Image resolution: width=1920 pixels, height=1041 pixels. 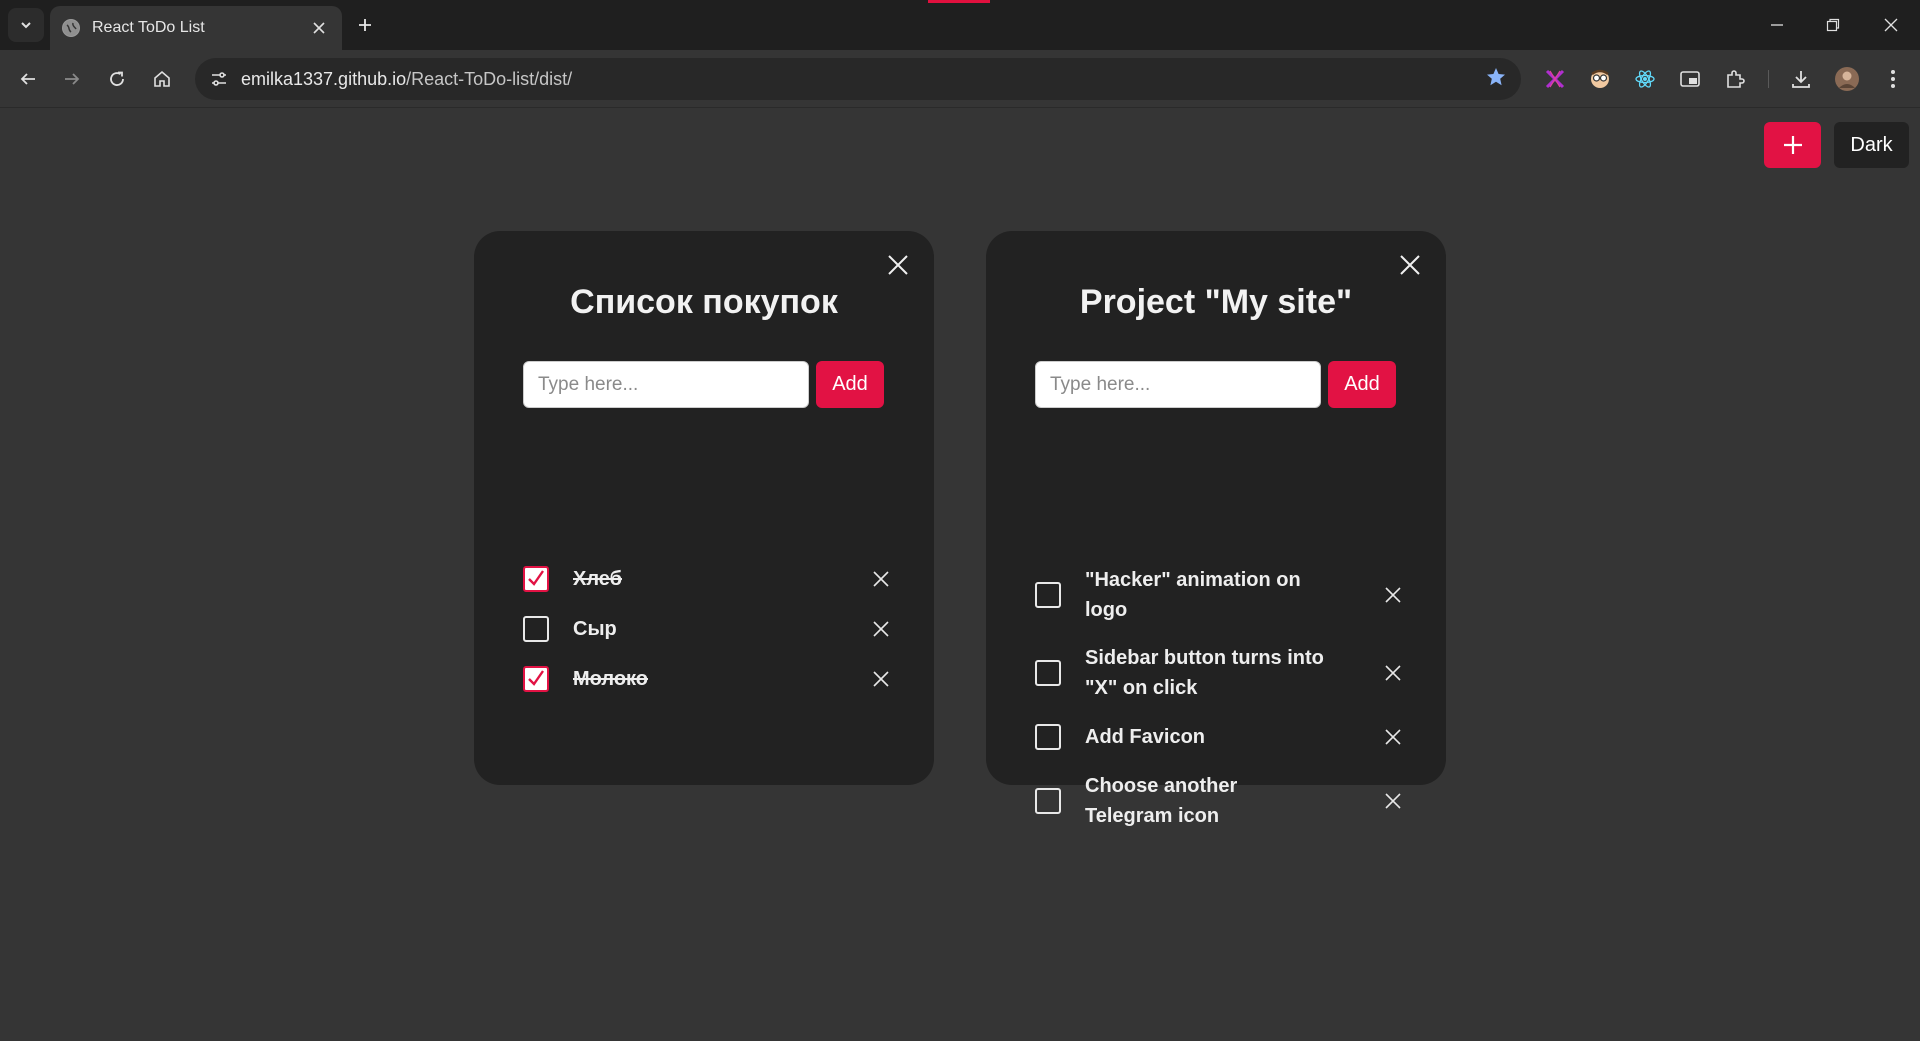 I want to click on forward-button, so click(x=72, y=79).